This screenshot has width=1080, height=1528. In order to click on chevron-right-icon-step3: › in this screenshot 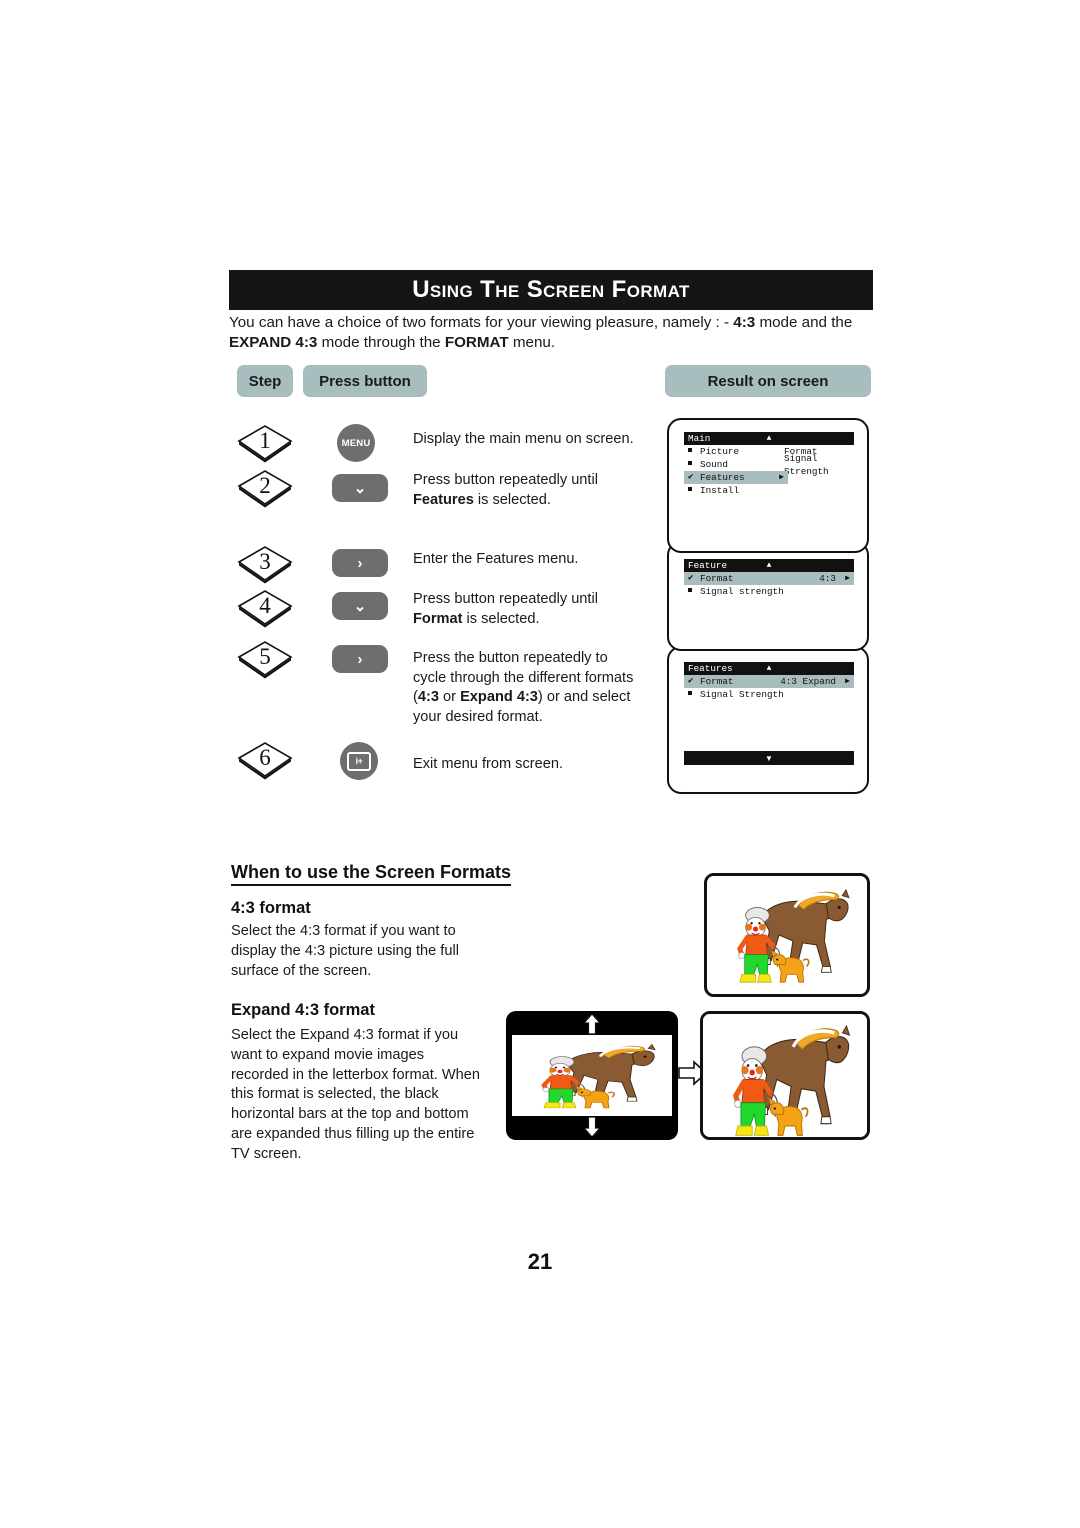, I will do `click(360, 563)`.